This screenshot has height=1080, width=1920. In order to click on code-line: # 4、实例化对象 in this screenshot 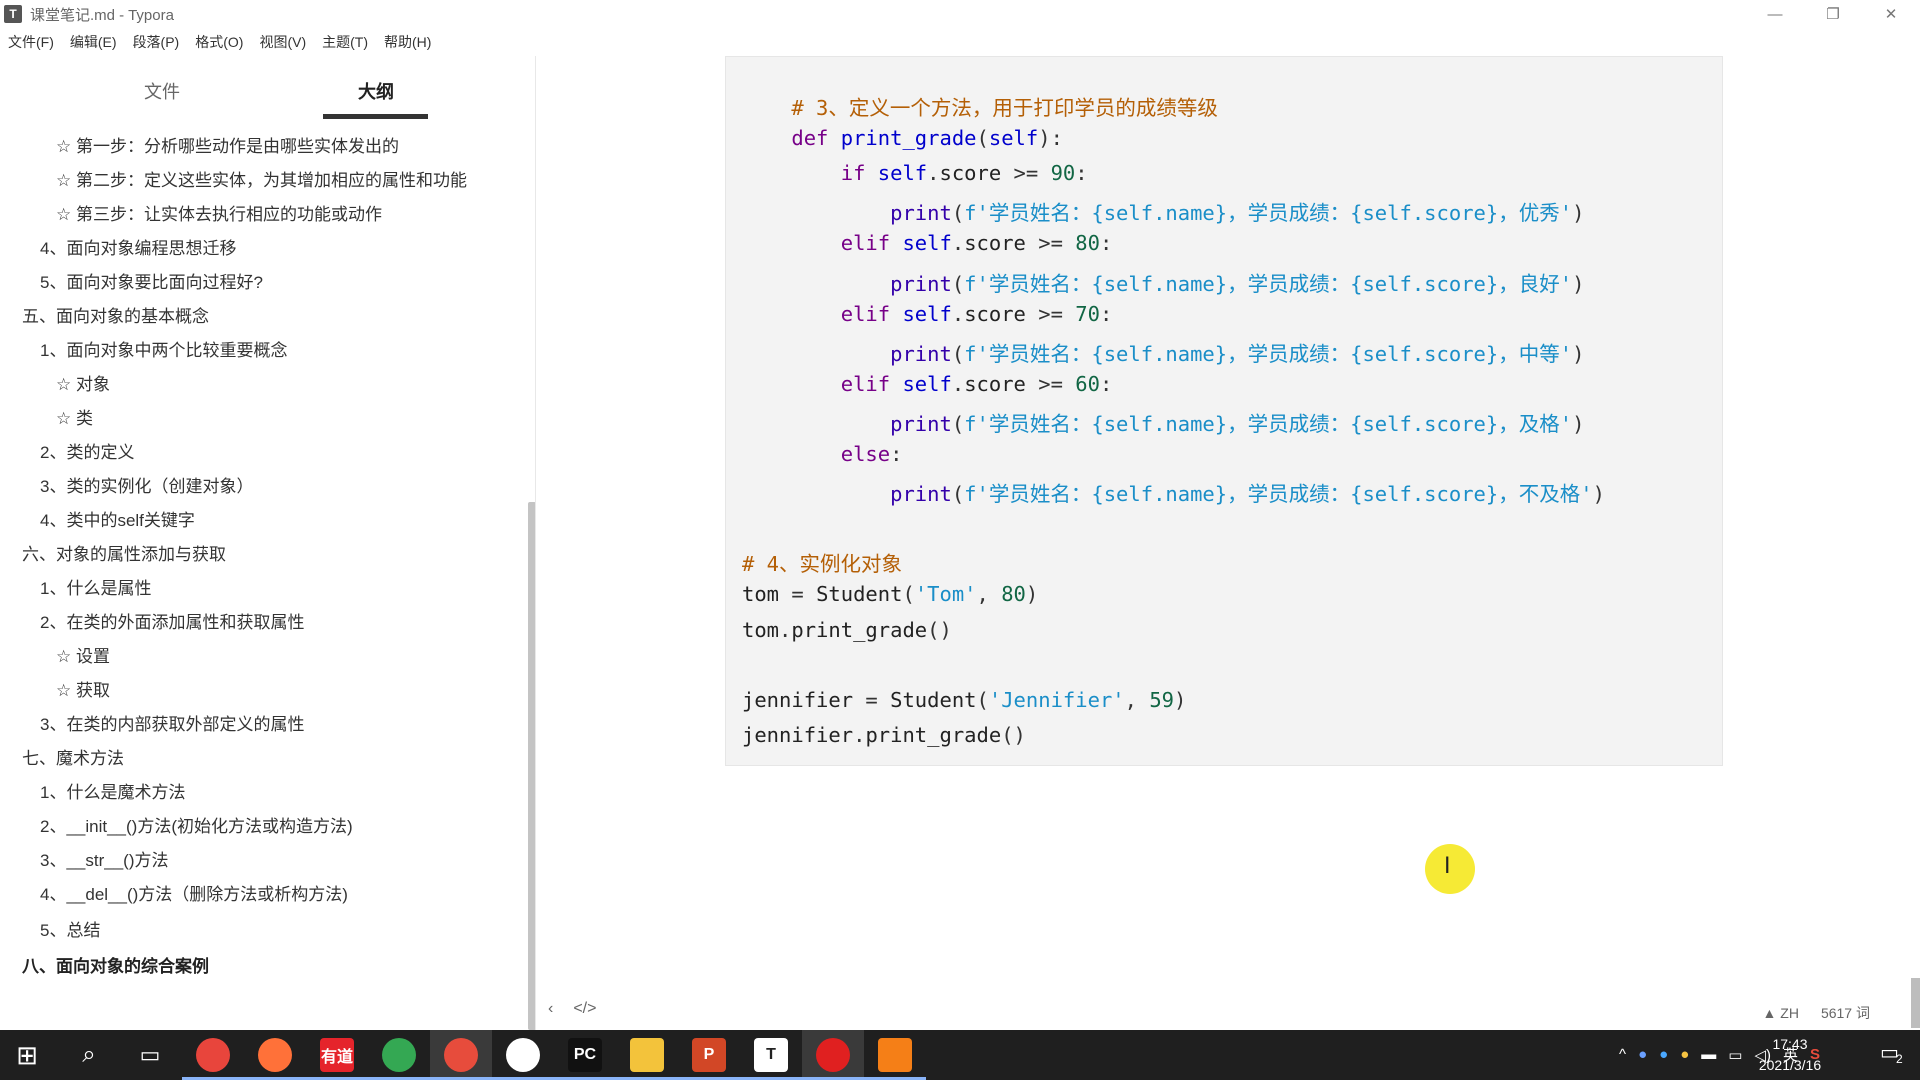, I will do `click(822, 562)`.